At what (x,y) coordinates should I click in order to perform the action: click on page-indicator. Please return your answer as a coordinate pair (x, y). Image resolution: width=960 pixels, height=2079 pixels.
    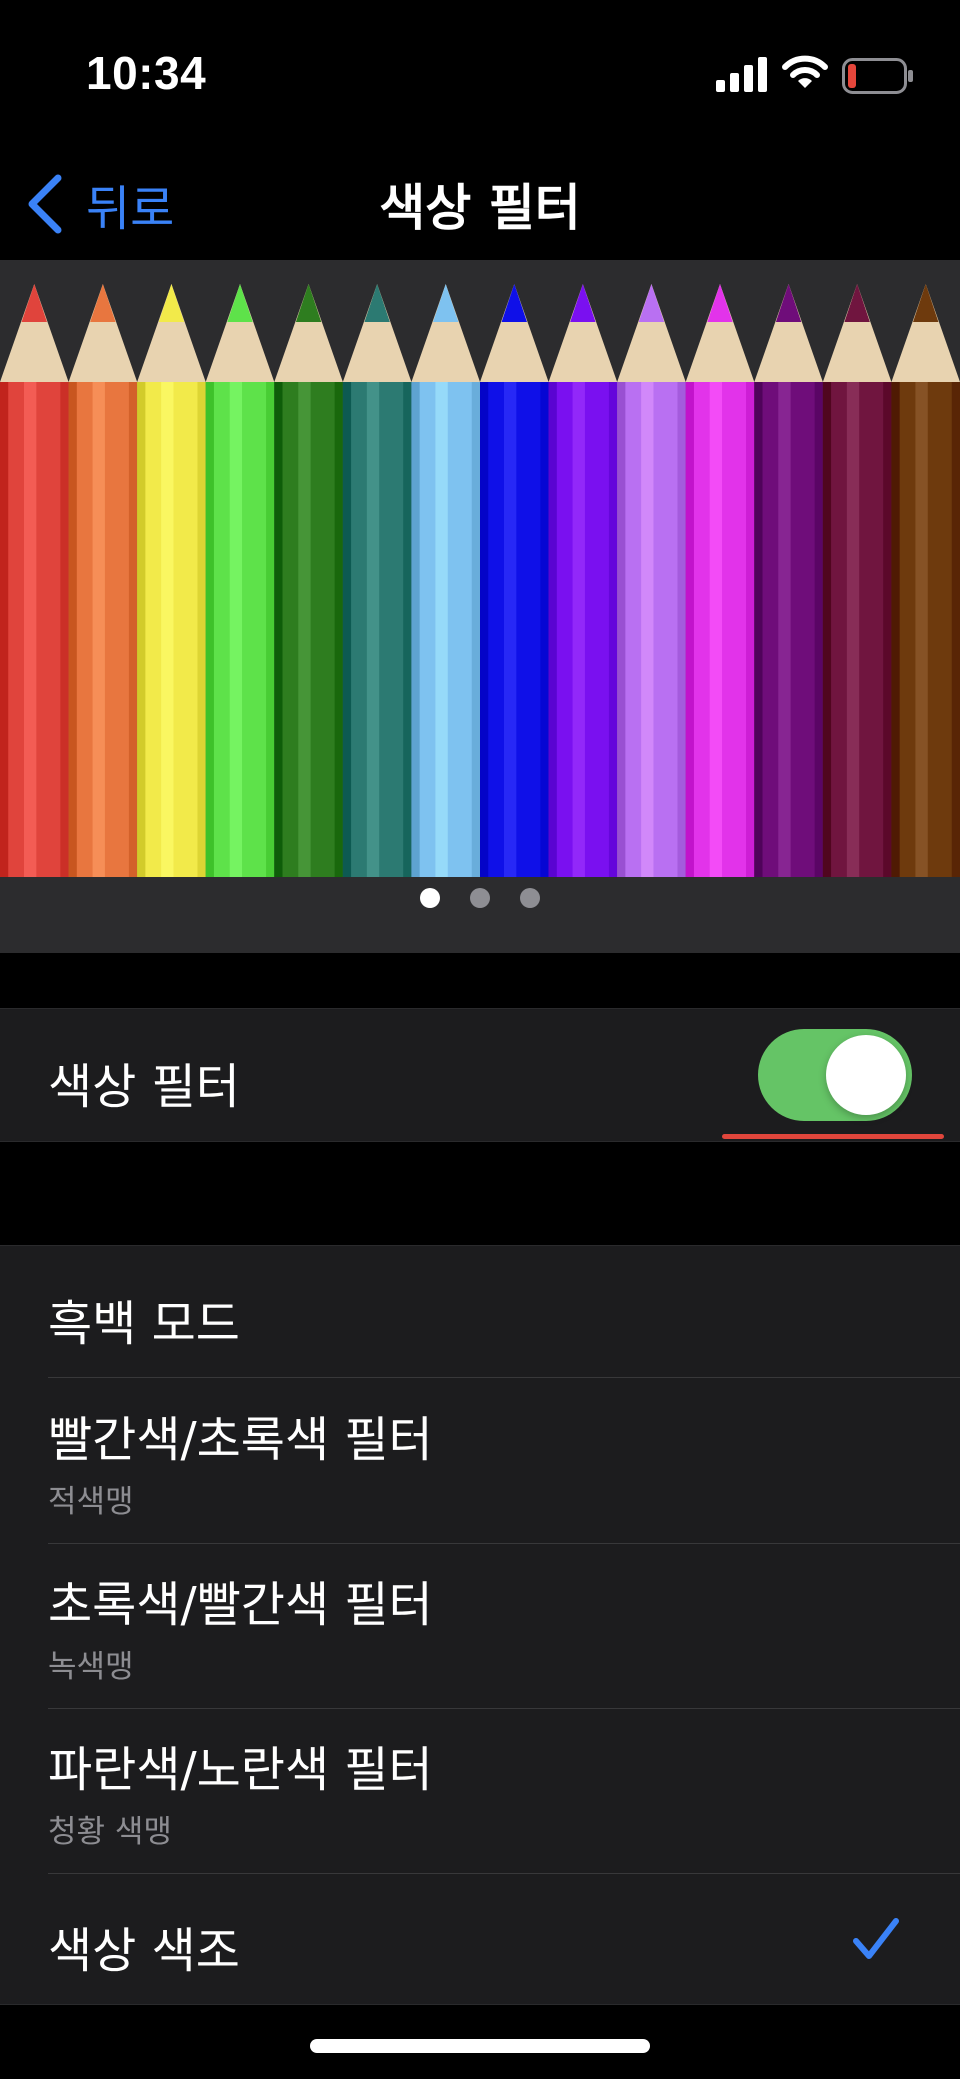
    Looking at the image, I should click on (480, 898).